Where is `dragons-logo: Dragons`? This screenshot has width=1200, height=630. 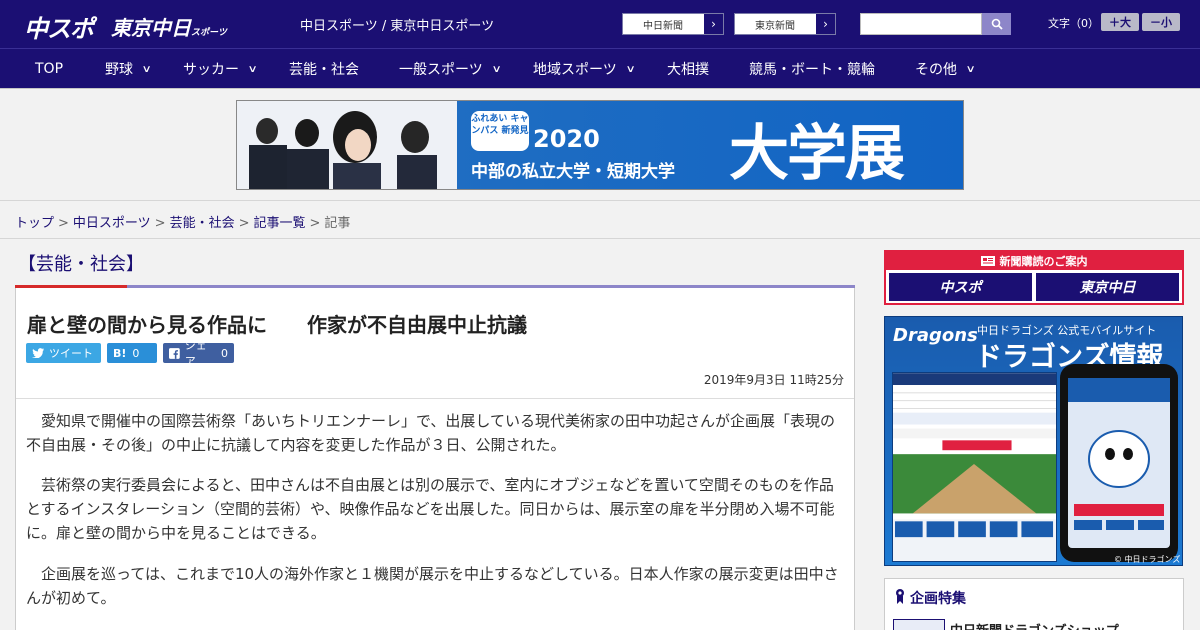 dragons-logo: Dragons is located at coordinates (935, 335).